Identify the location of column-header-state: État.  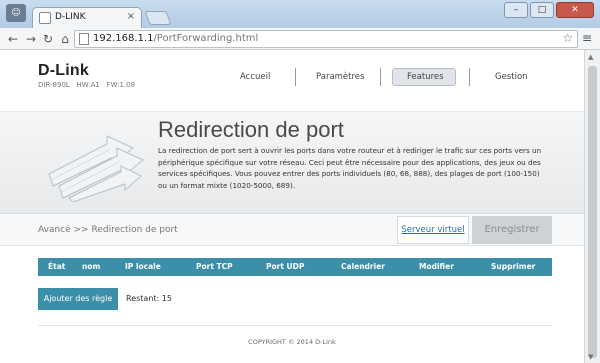
(57, 266).